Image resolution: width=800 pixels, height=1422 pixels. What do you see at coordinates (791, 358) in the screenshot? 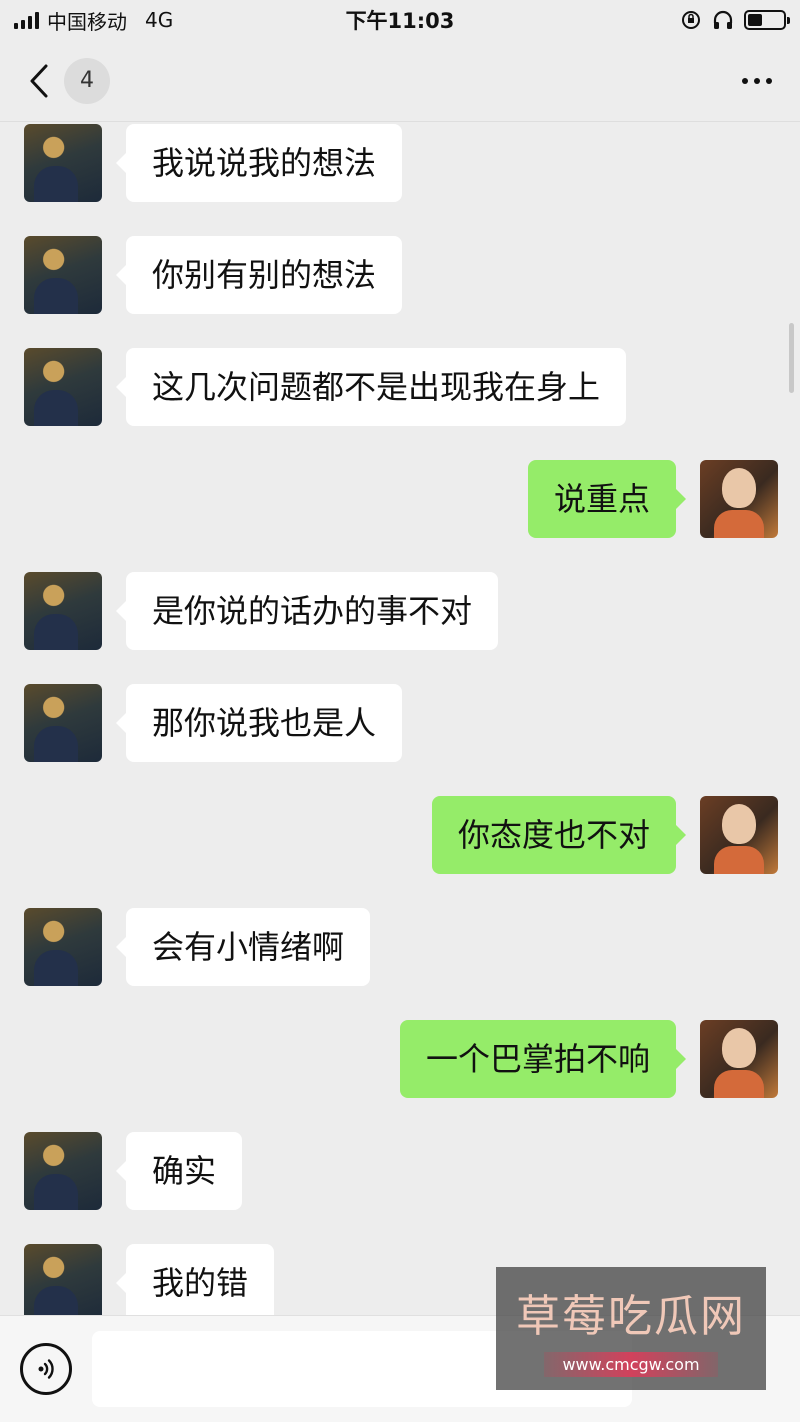
I see `scrollbar` at bounding box center [791, 358].